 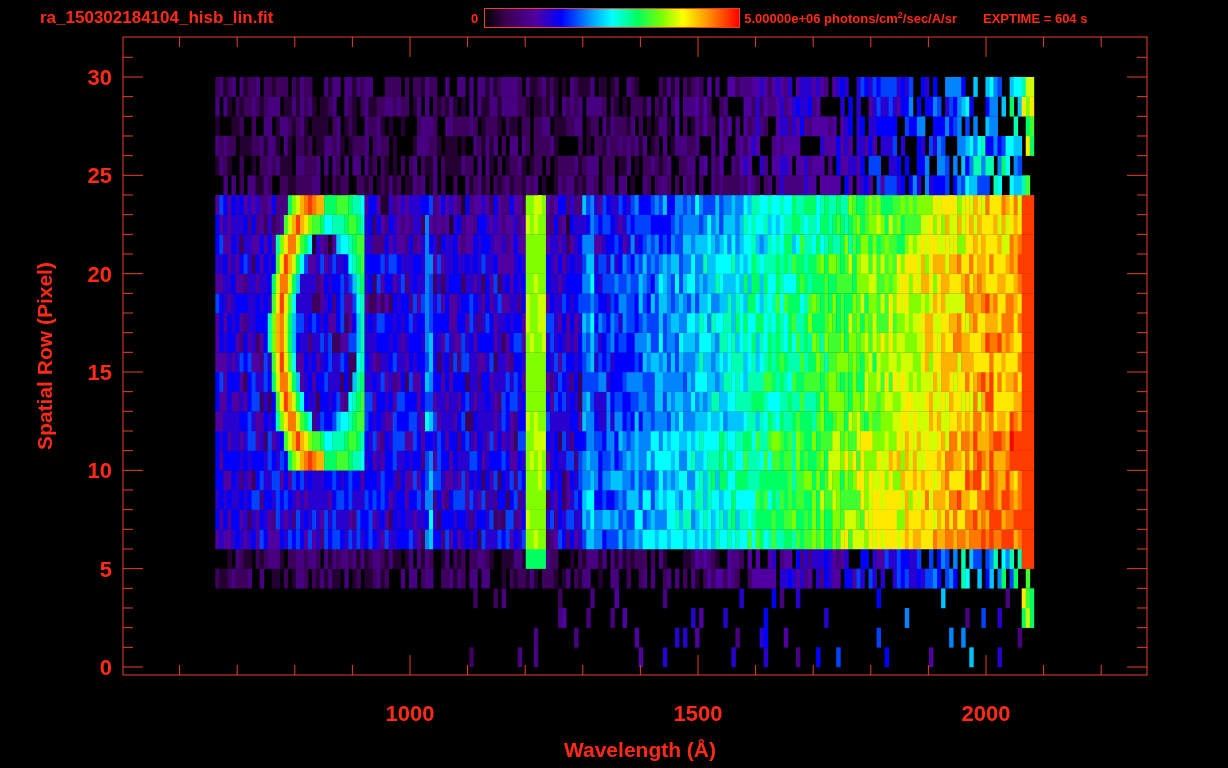 What do you see at coordinates (99, 77) in the screenshot?
I see `axis-tick-label: 30` at bounding box center [99, 77].